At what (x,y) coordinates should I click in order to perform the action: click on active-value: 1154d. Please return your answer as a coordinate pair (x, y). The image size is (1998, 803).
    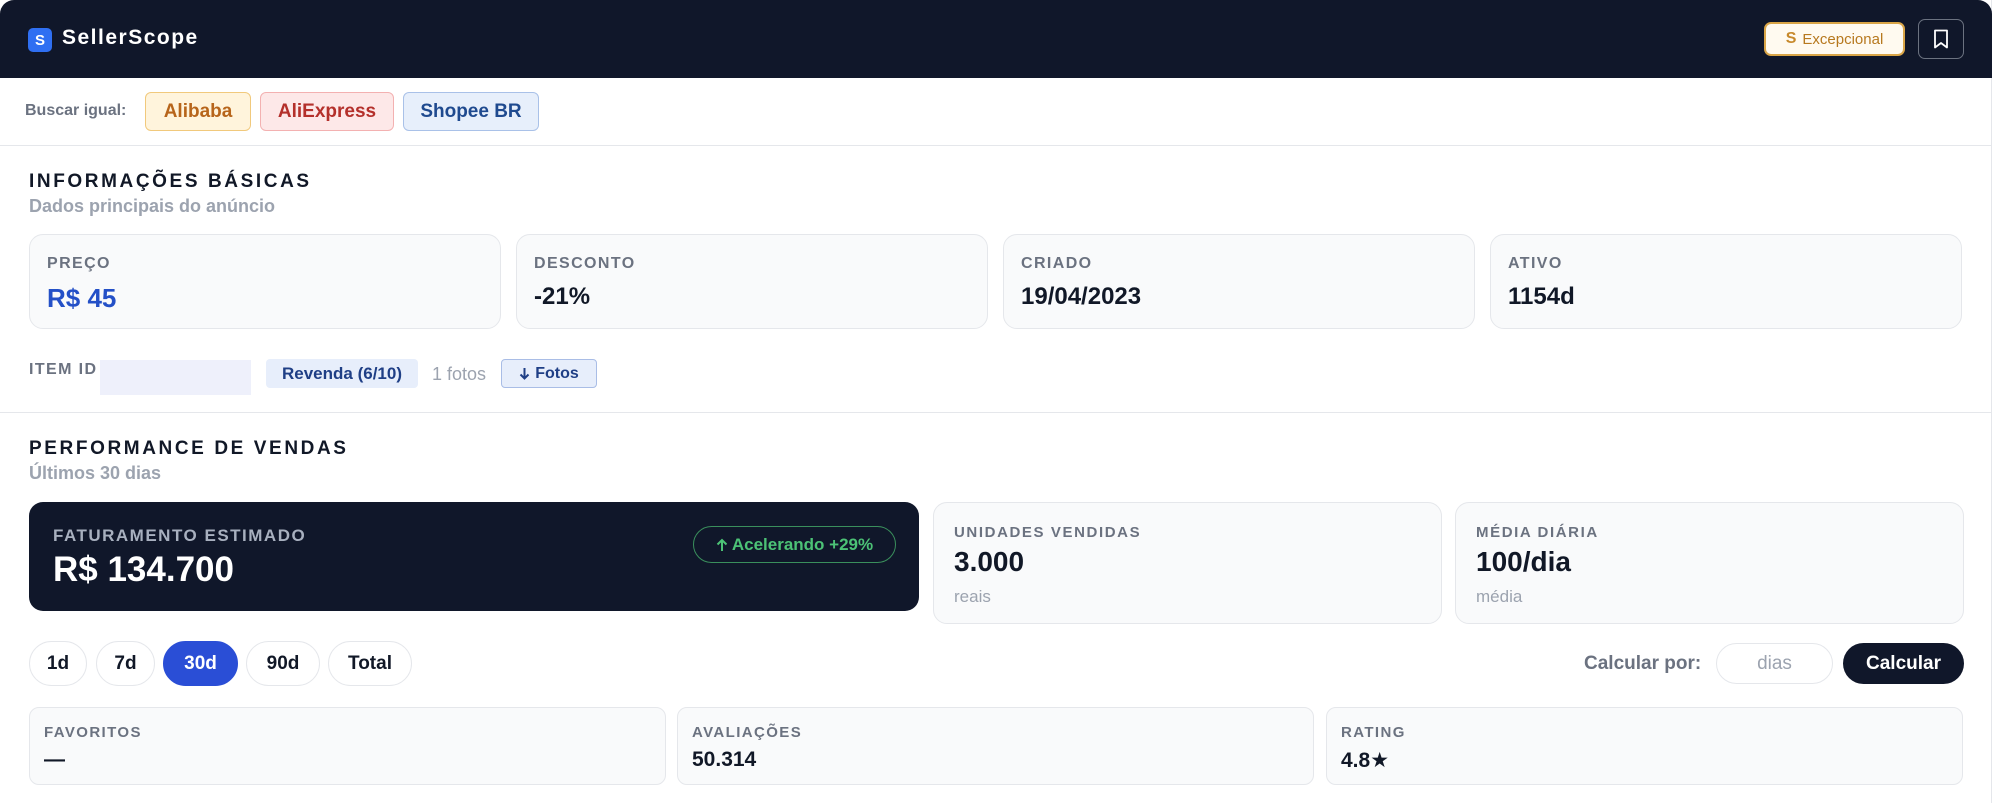
    Looking at the image, I should click on (1541, 296).